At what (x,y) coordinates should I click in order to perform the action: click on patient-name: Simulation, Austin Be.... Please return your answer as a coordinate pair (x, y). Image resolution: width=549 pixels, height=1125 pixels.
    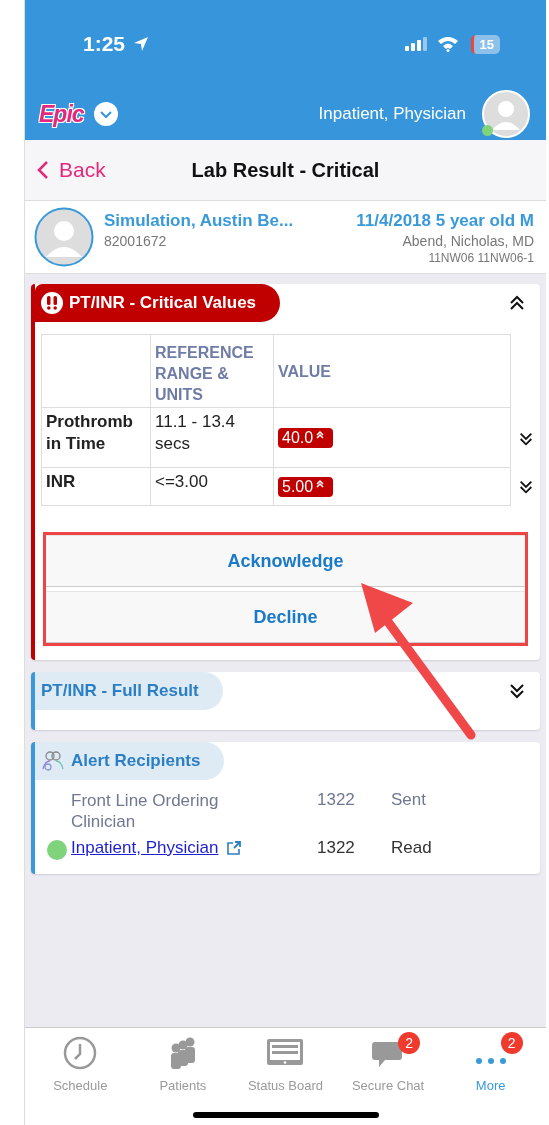
    Looking at the image, I should click on (199, 221).